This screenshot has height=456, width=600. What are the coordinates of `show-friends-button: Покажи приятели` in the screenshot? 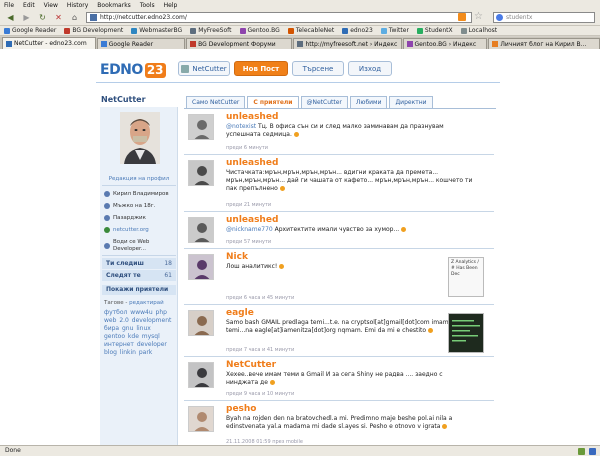 It's located at (139, 290).